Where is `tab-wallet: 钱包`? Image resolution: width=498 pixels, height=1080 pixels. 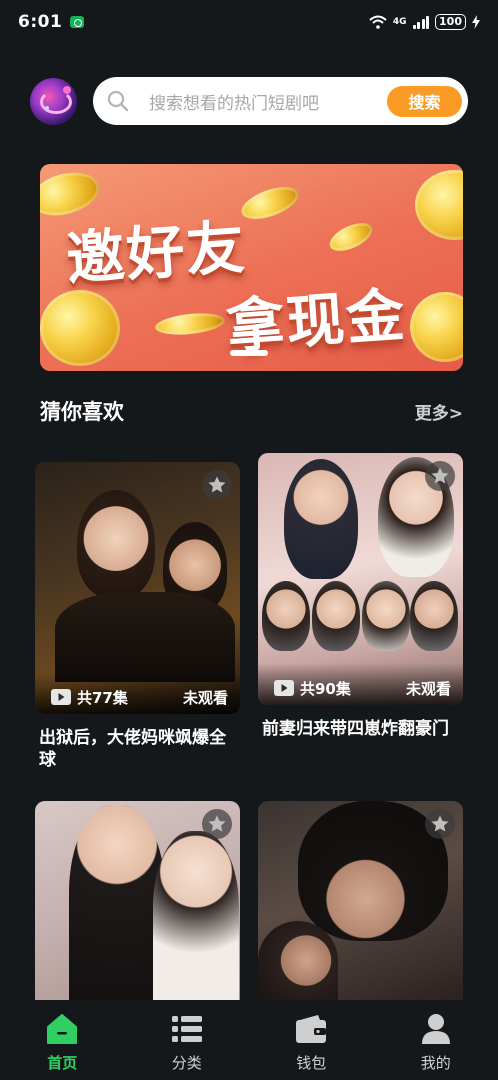 tab-wallet: 钱包 is located at coordinates (311, 1040).